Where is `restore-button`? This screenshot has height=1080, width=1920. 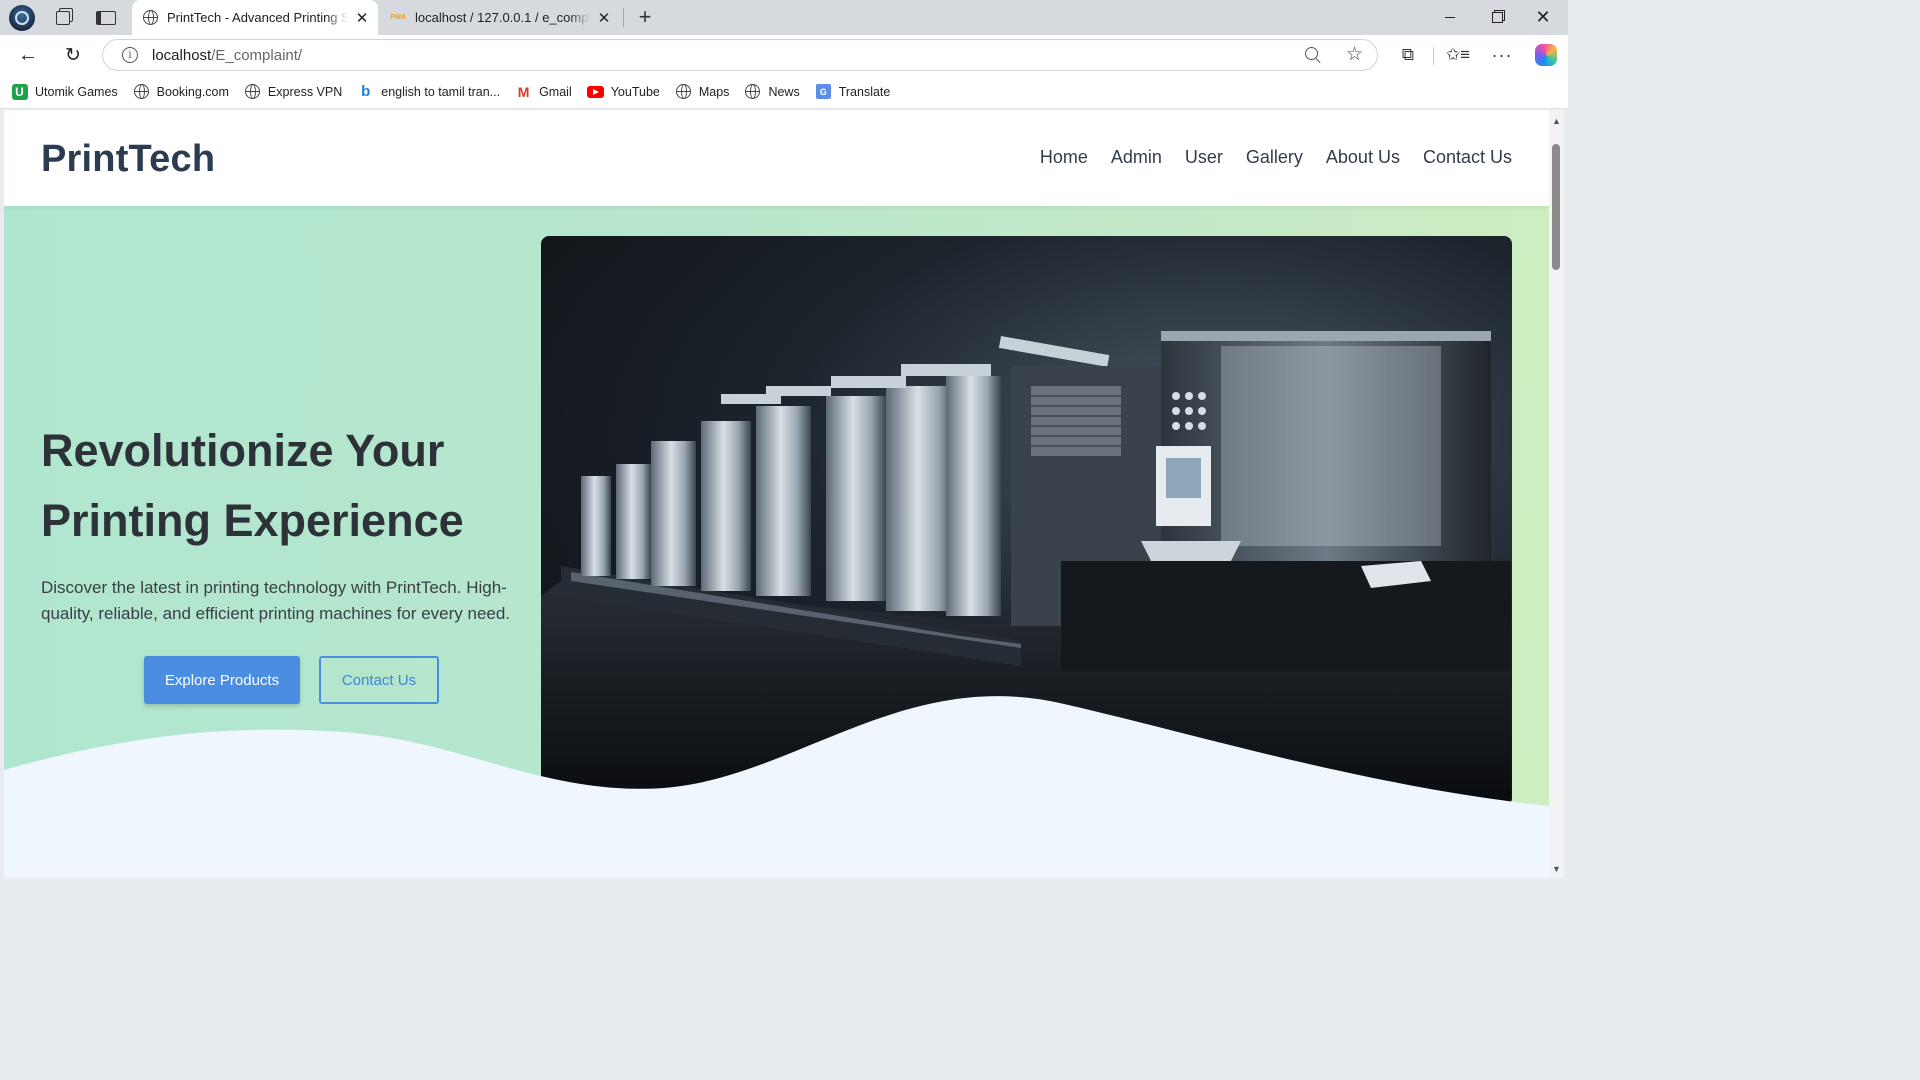
restore-button is located at coordinates (1497, 17).